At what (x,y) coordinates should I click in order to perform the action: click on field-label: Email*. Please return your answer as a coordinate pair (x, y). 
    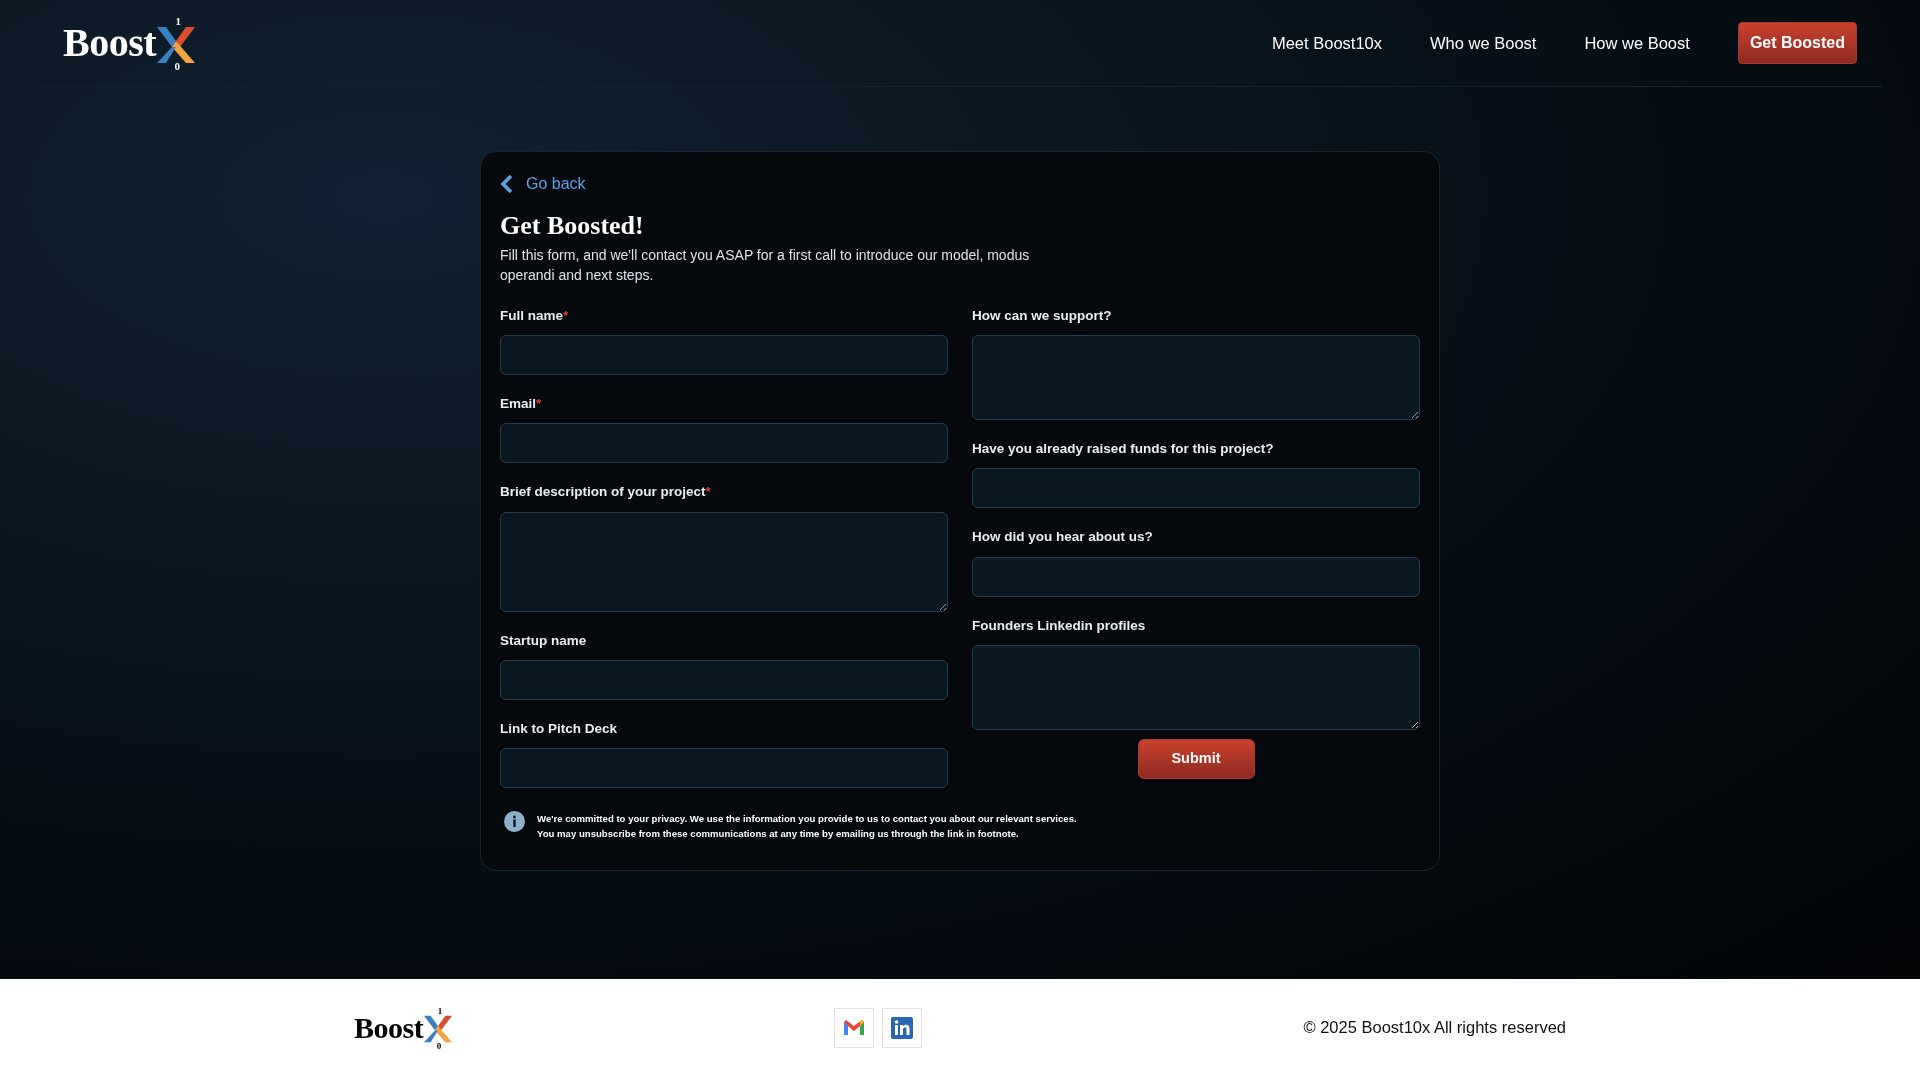
    Looking at the image, I should click on (521, 404).